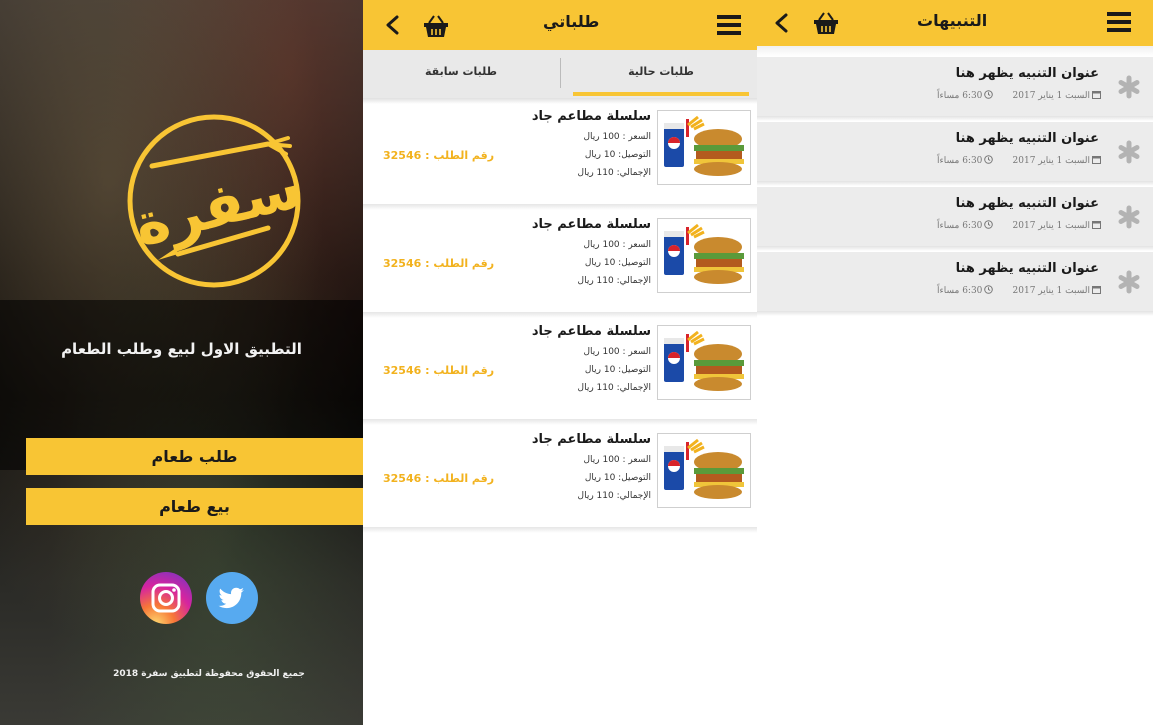 The height and width of the screenshot is (725, 1153). Describe the element at coordinates (217, 201) in the screenshot. I see `sufra-logo: سفرة` at that location.